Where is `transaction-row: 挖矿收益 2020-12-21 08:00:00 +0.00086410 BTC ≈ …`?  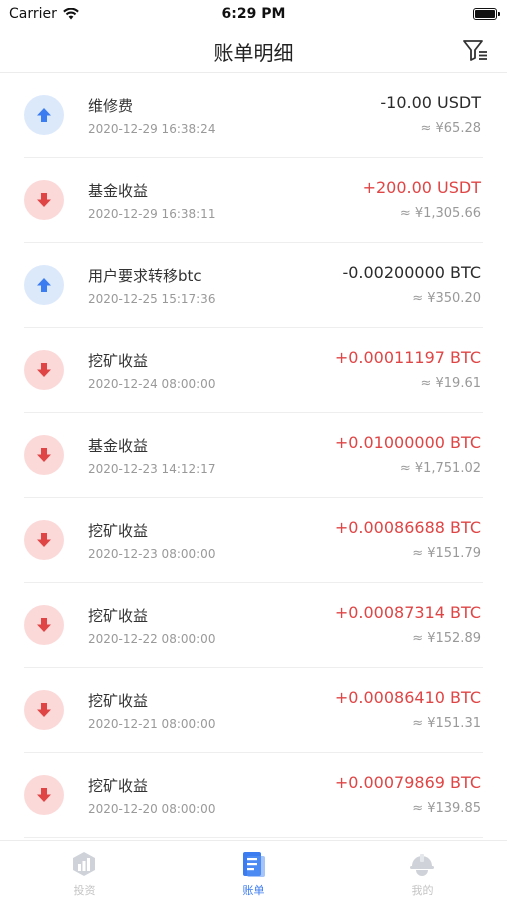 transaction-row: 挖矿收益 2020-12-21 08:00:00 +0.00086410 BTC ≈ … is located at coordinates (253, 710).